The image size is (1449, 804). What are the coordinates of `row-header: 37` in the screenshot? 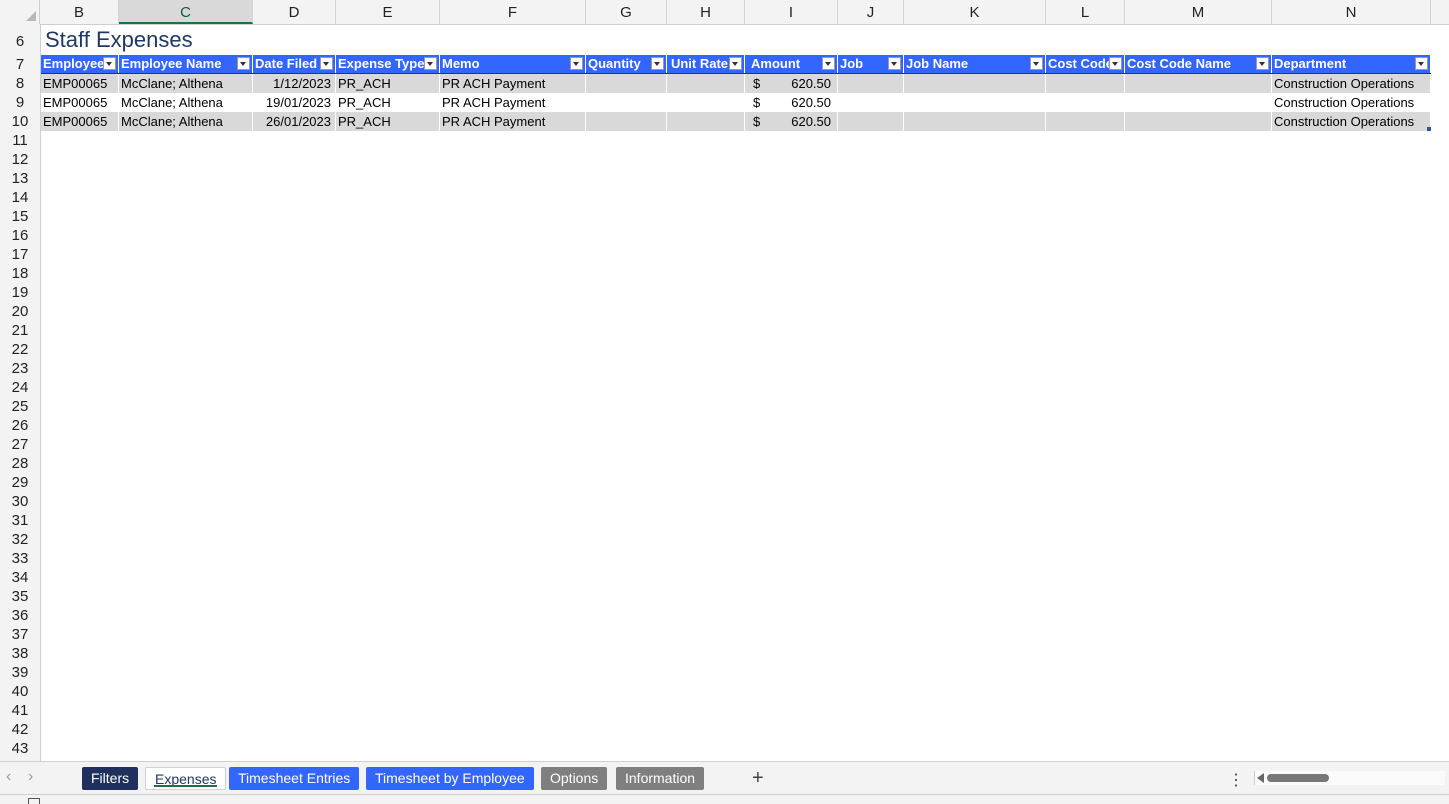 It's located at (20, 634).